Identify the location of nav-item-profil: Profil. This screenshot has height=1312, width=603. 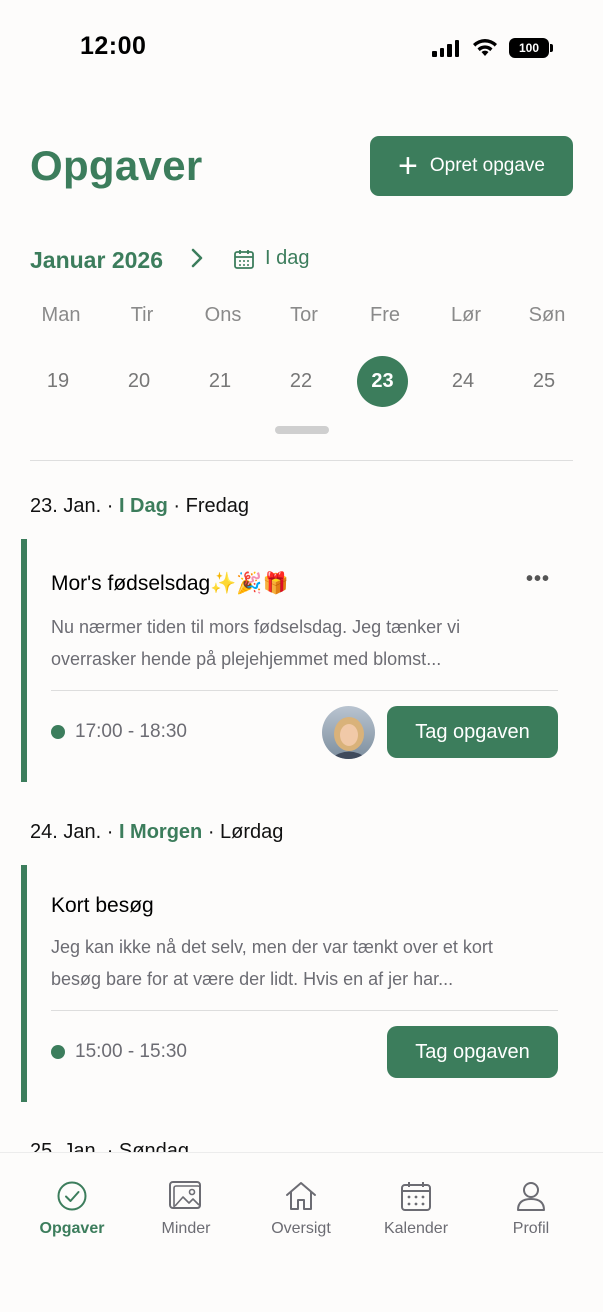
(531, 1209).